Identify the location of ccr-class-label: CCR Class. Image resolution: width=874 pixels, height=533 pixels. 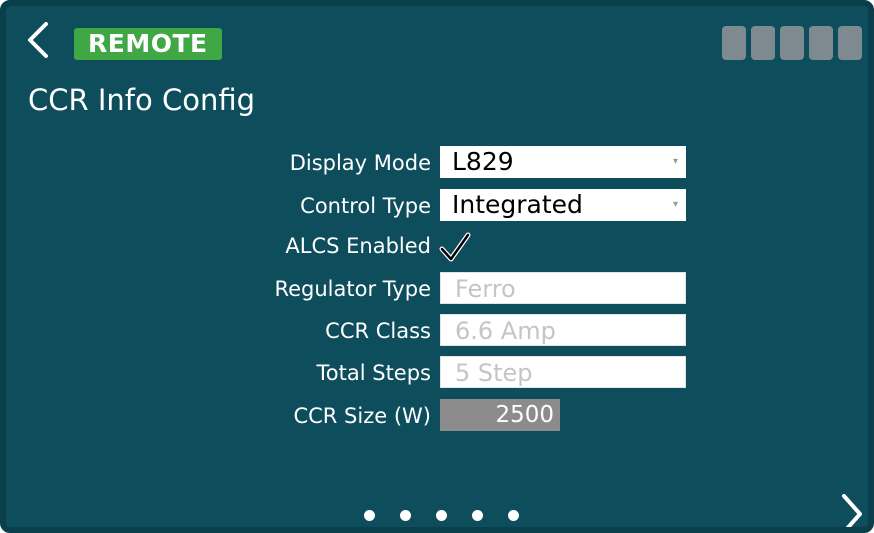
(378, 331).